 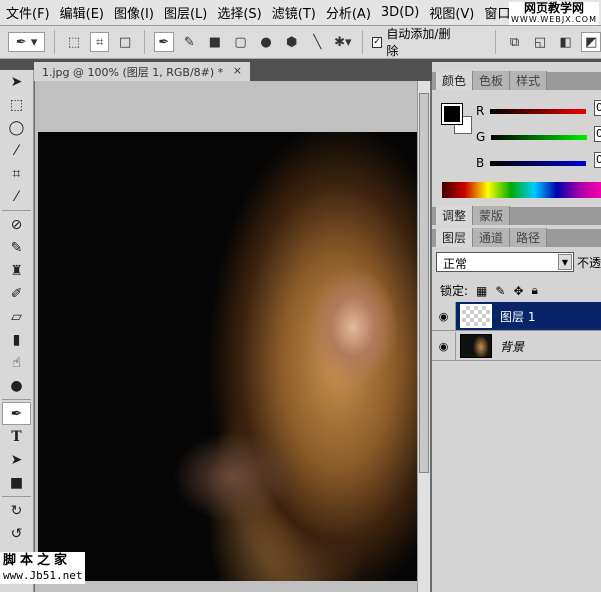 I want to click on layer-row: ◉ 图层 1, so click(x=516, y=316).